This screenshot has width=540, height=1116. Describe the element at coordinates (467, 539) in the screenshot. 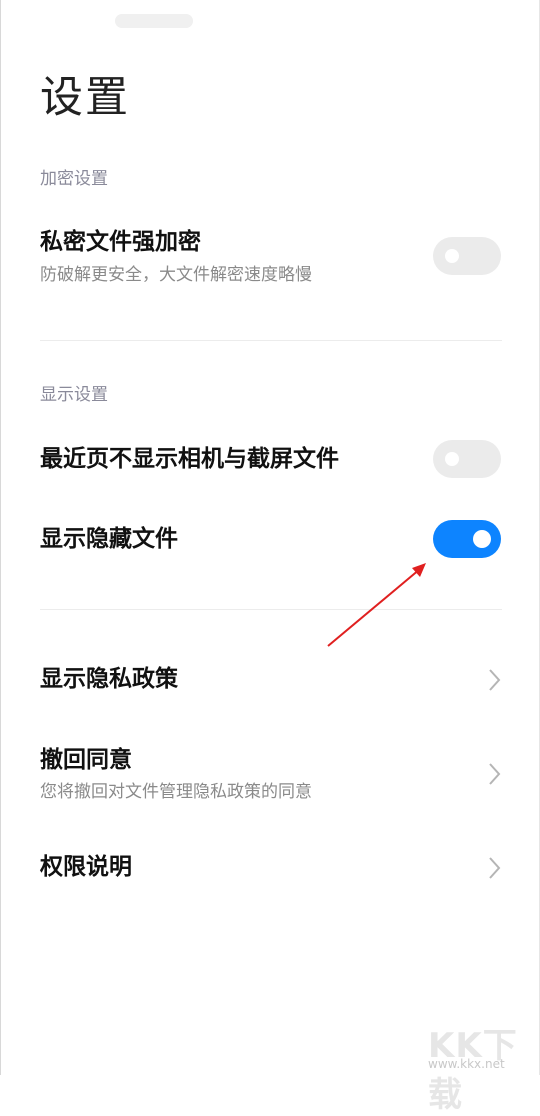

I see `show-hidden-files-toggle` at that location.